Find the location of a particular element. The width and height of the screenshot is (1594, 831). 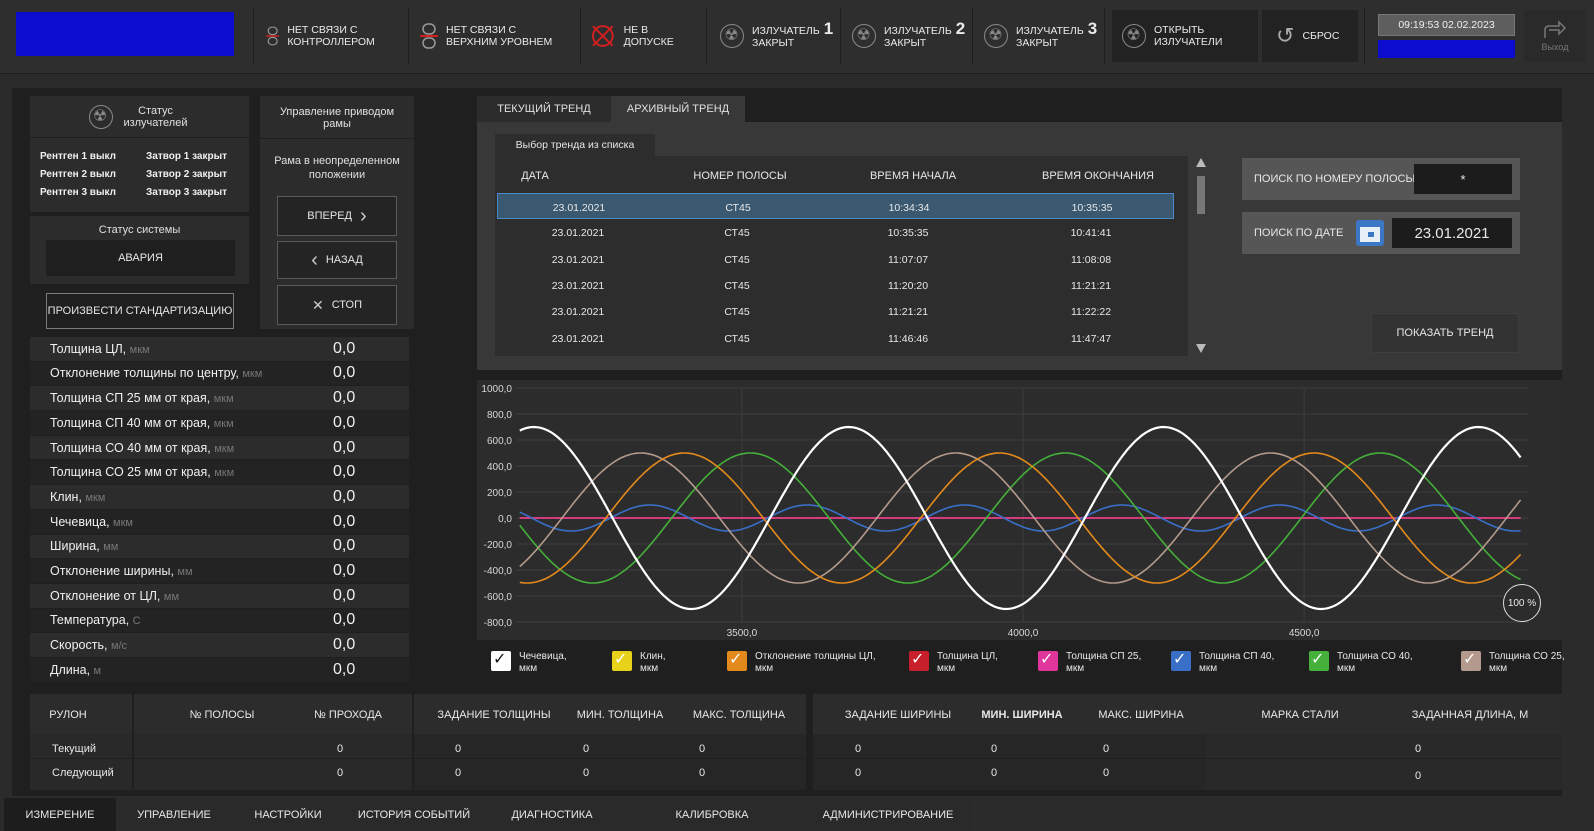

measurement-label: Температура, С is located at coordinates (95, 620).